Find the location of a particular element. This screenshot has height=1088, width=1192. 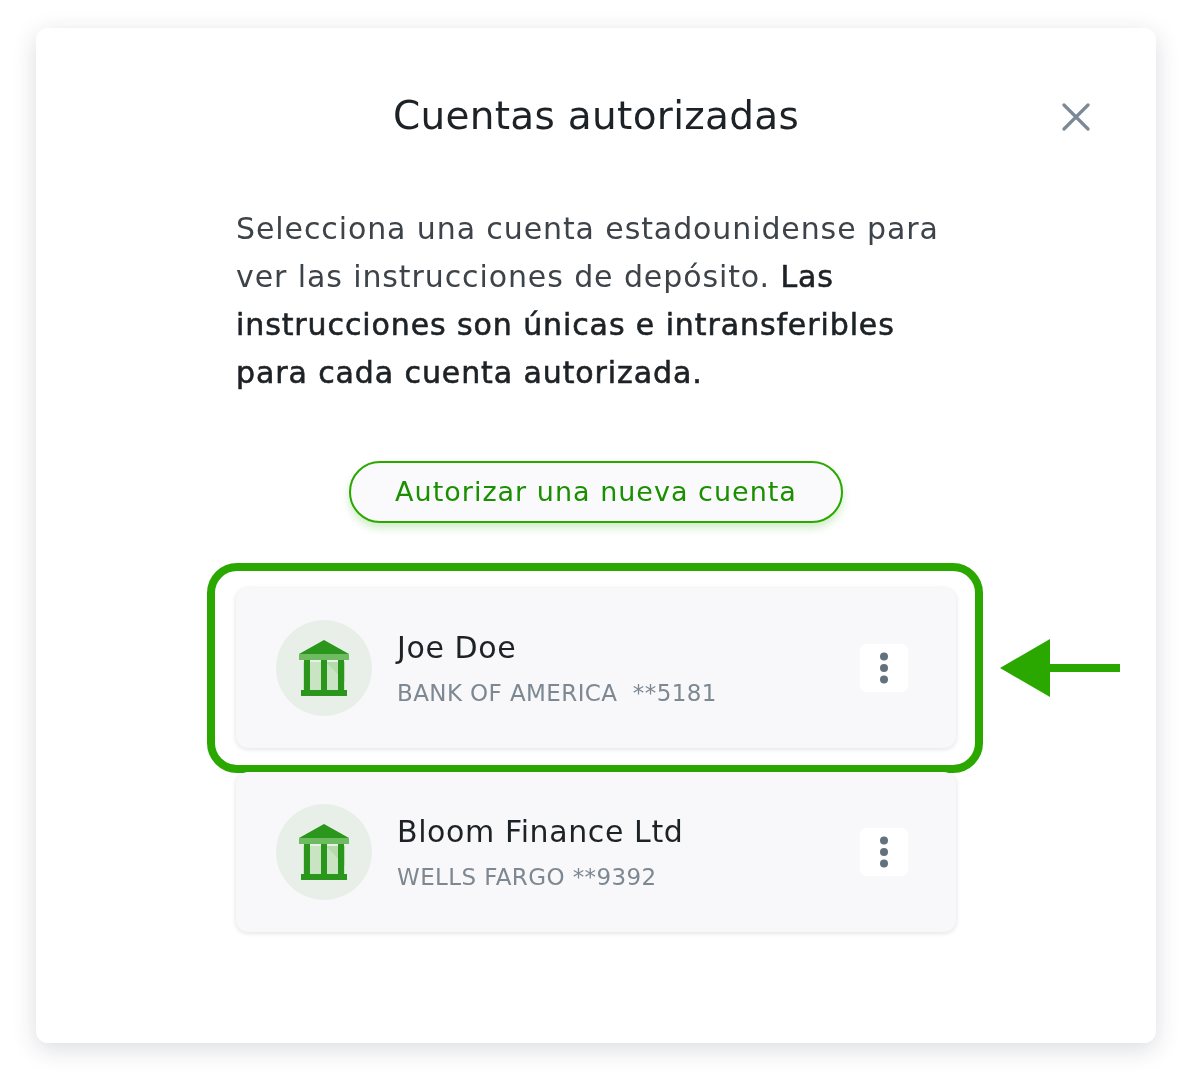

description-text: Selecciona una cuenta estadounidense para ver las instrucciones de depósito. Las instrucciones son únicas e intransferibles para cada cuenta autorizada. is located at coordinates (588, 301).